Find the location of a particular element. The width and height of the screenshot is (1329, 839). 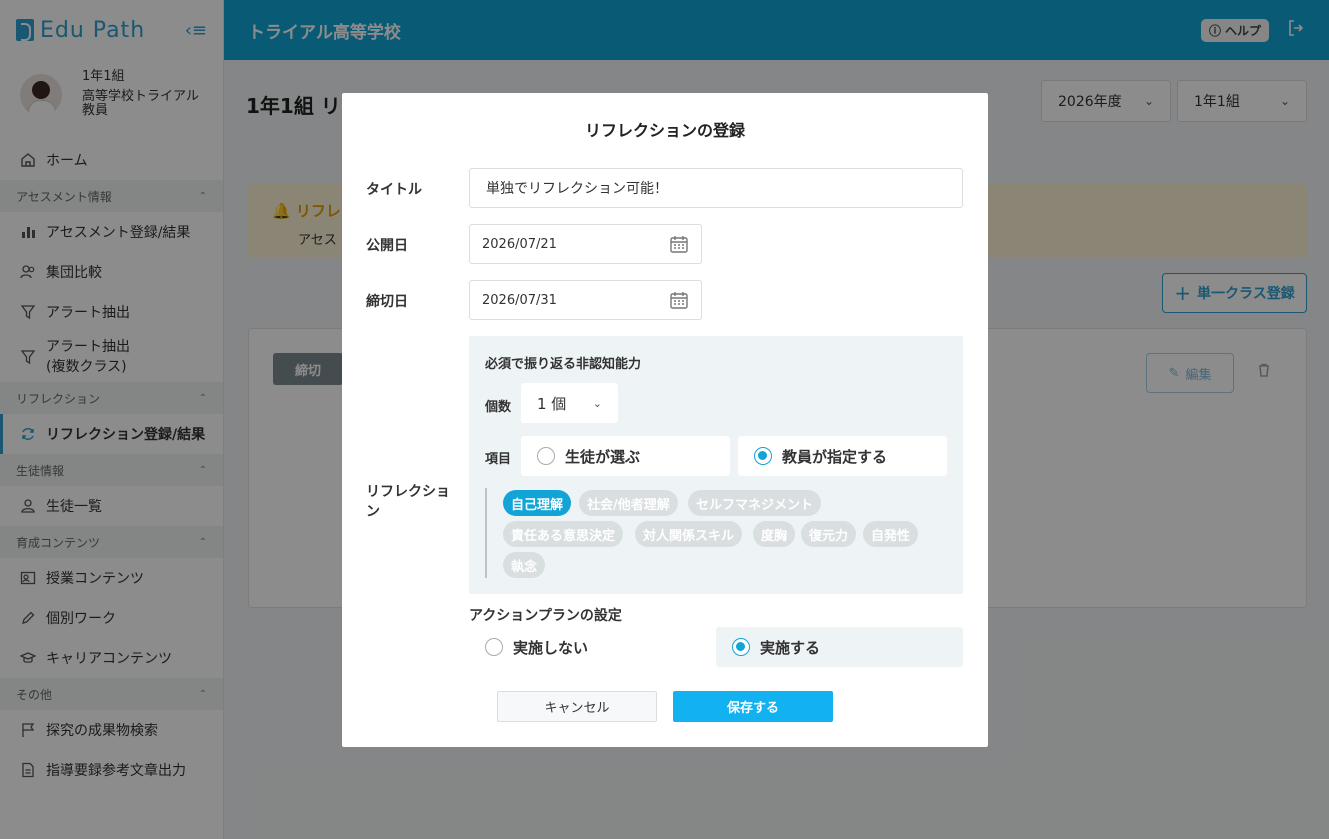

title-input: 単独でリフレクション可能！ is located at coordinates (716, 188).